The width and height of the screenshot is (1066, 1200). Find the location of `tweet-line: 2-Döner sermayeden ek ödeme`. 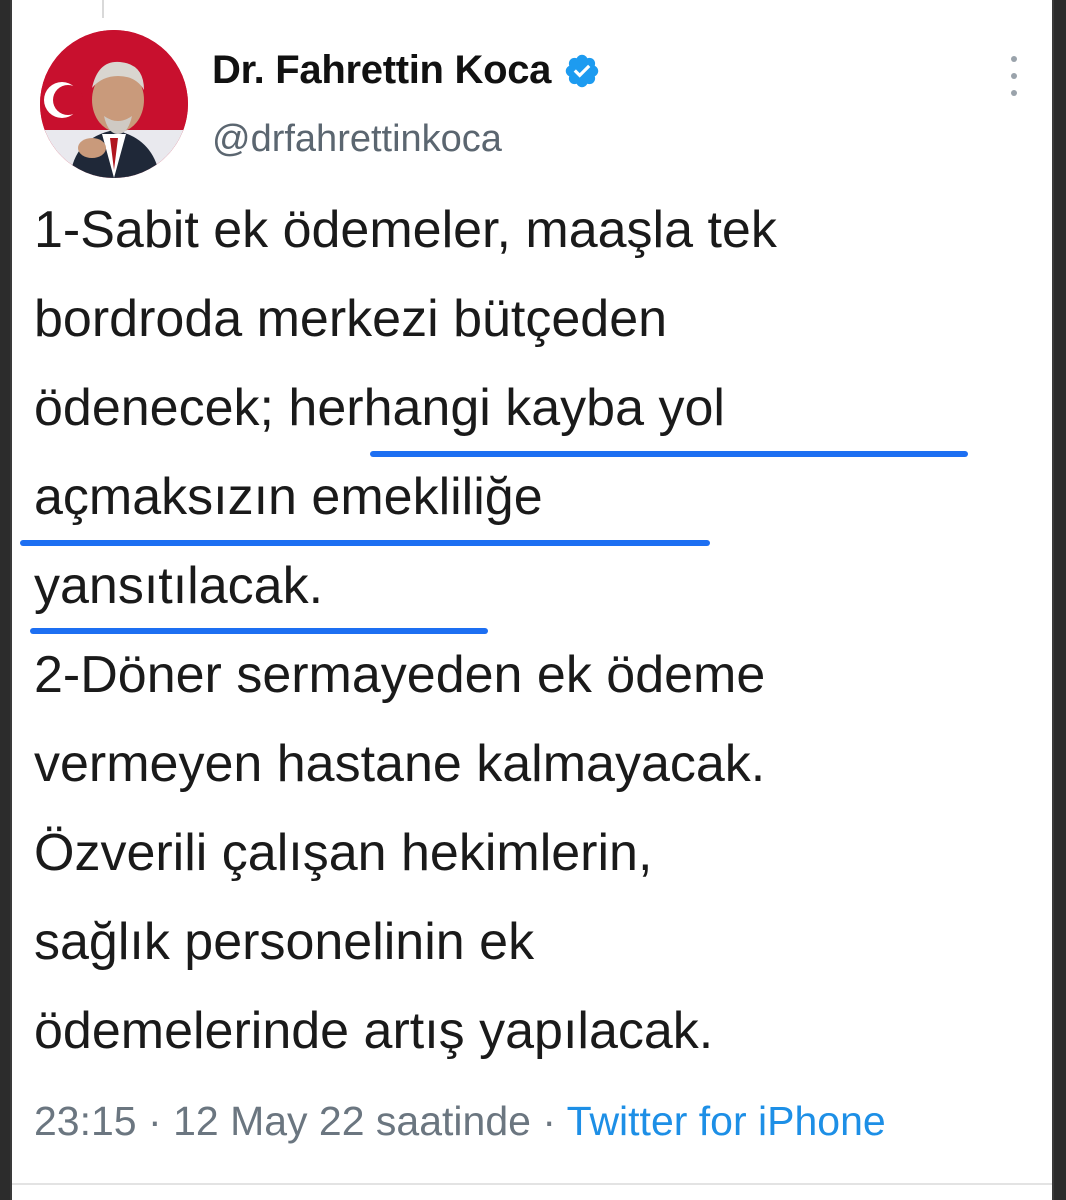

tweet-line: 2-Döner sermayeden ek ödeme is located at coordinates (400, 675).